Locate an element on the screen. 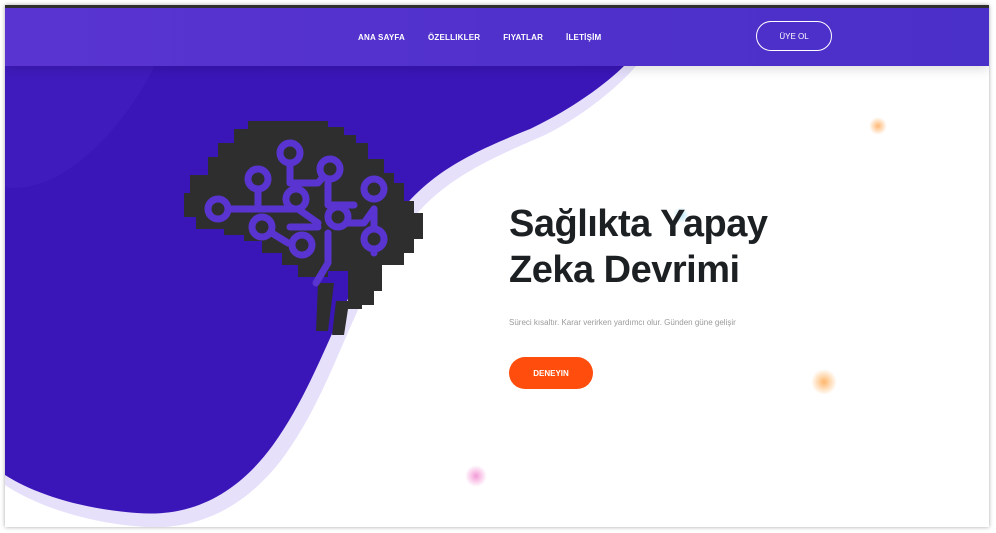 The image size is (996, 533). nav-home: ANA SAYFA is located at coordinates (381, 37).